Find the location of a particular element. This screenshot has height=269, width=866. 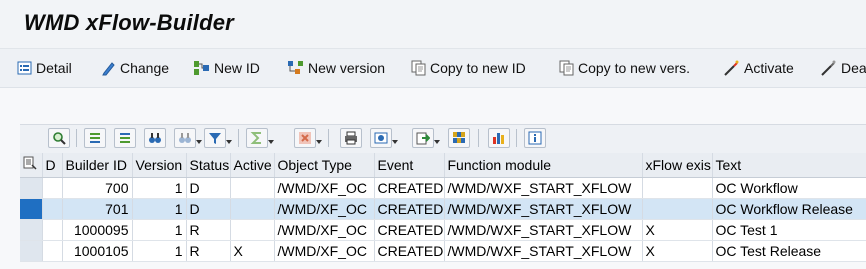

activate-button: Activate is located at coordinates (758, 68).